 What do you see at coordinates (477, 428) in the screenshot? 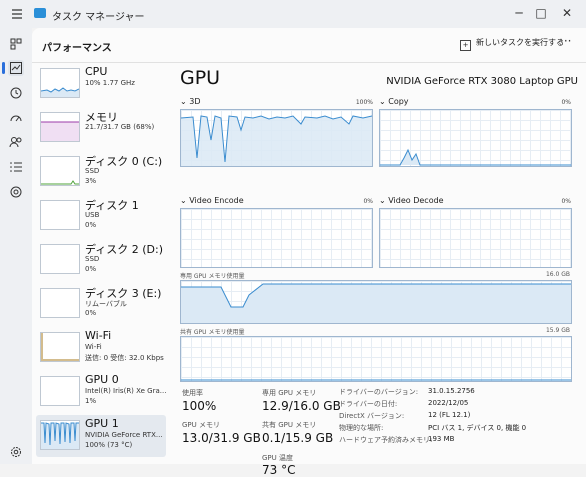
I see `physical-location-value: PCI バス 1, デバイス 0, 機能 0` at bounding box center [477, 428].